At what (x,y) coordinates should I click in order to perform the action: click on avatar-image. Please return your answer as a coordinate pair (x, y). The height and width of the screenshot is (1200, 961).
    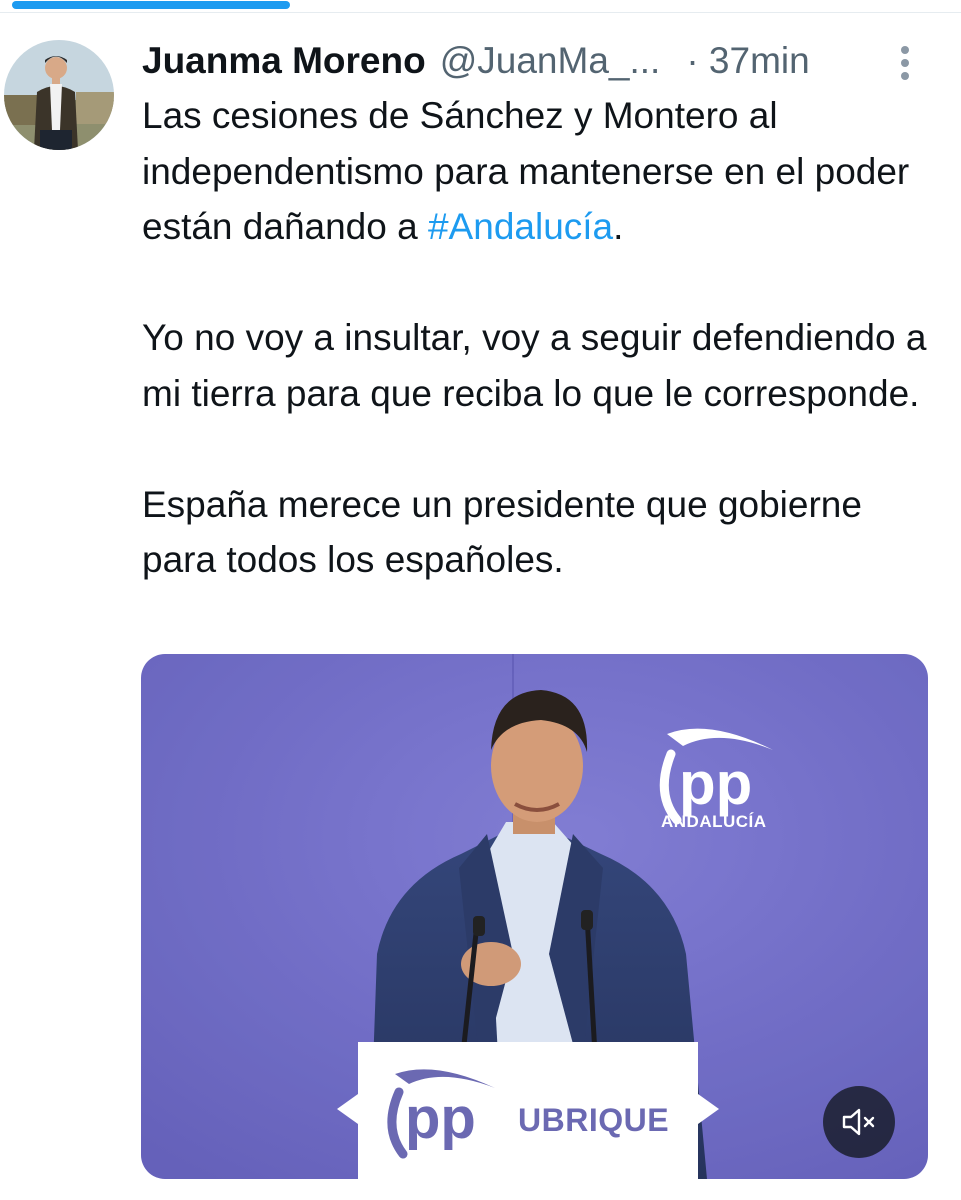
    Looking at the image, I should click on (59, 95).